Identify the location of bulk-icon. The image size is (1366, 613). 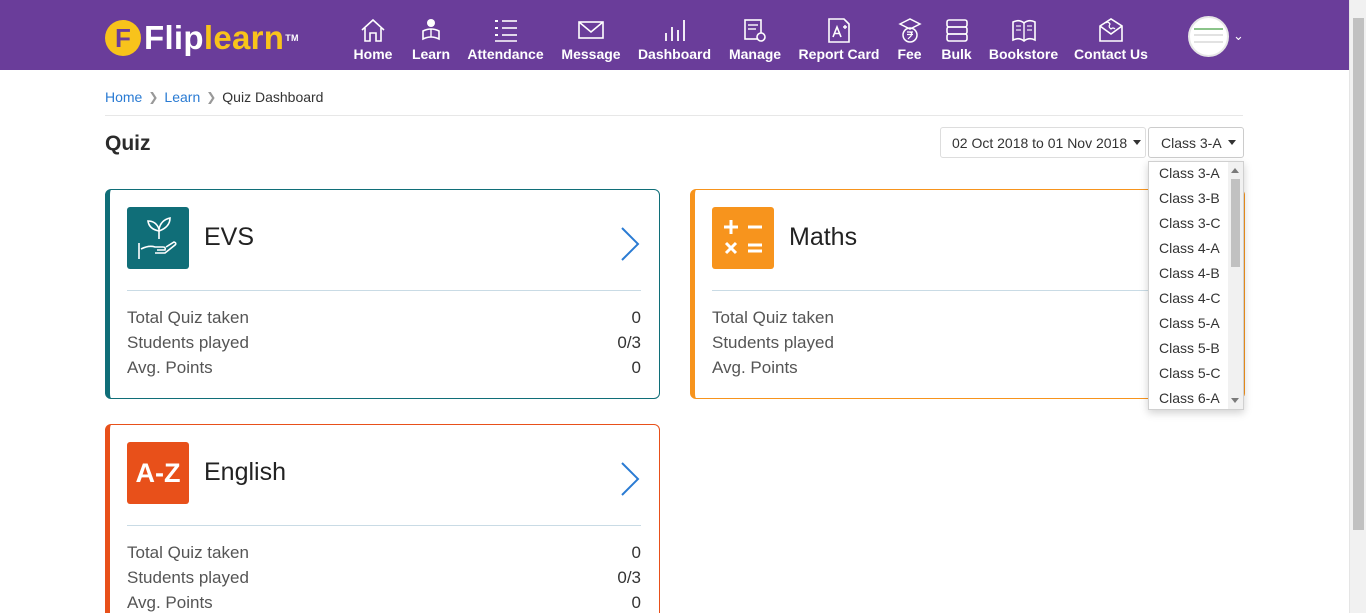
(956, 30).